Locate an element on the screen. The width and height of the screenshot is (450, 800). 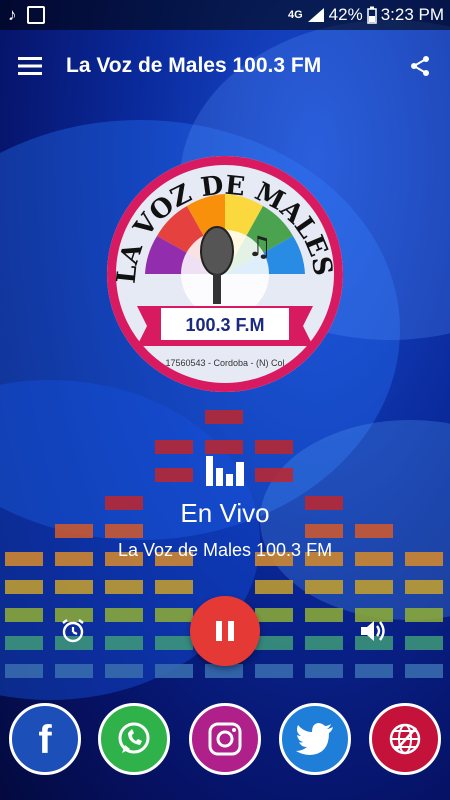
menu-button is located at coordinates (30, 66).